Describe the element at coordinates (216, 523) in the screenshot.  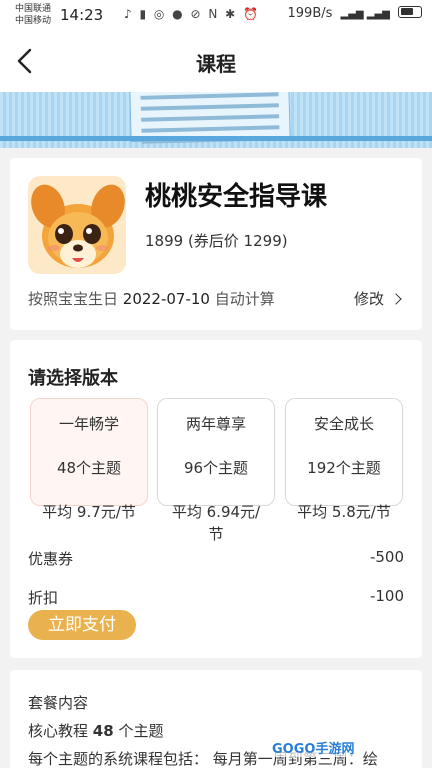
I see `plan-average-price: 平均 6.94元/节` at that location.